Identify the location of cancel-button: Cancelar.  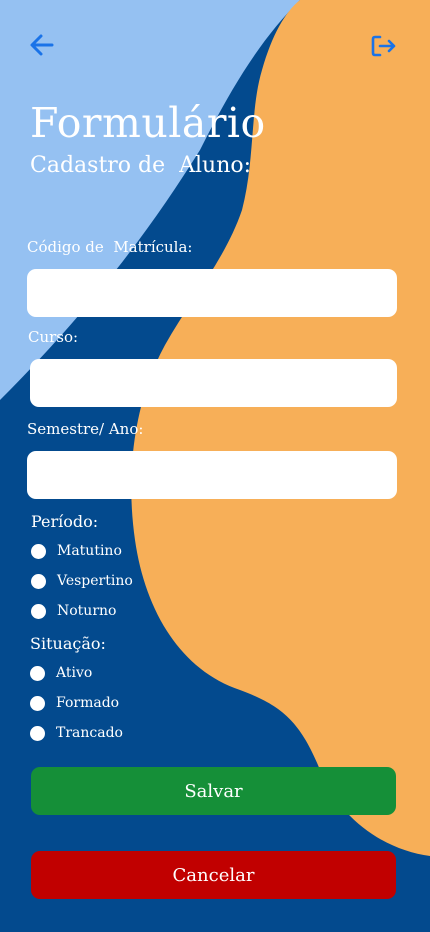
(213, 875).